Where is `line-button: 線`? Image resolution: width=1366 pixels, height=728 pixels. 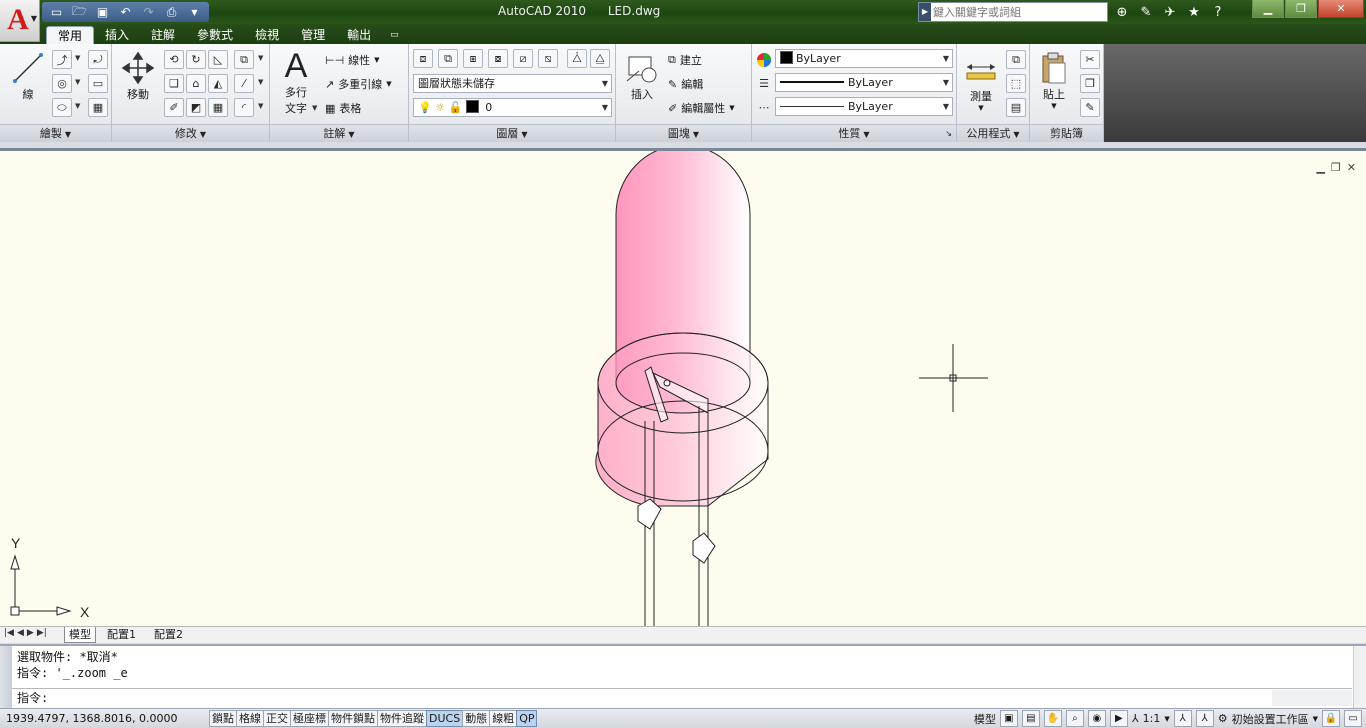 line-button: 線 is located at coordinates (28, 76).